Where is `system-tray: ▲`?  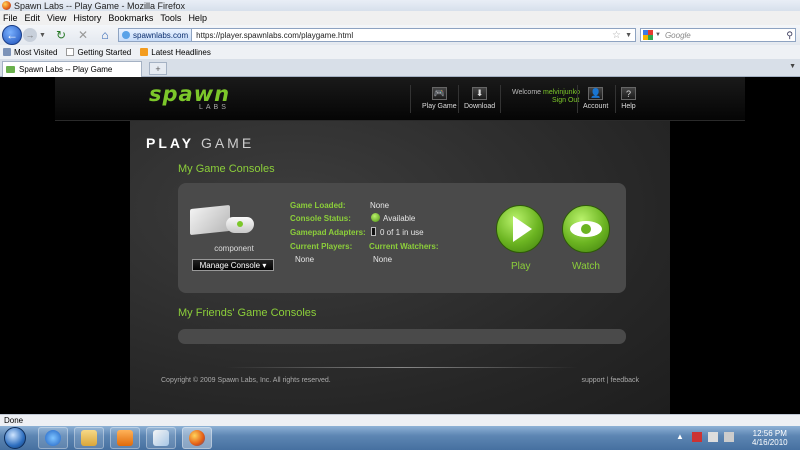
system-tray: ▲ is located at coordinates (708, 437).